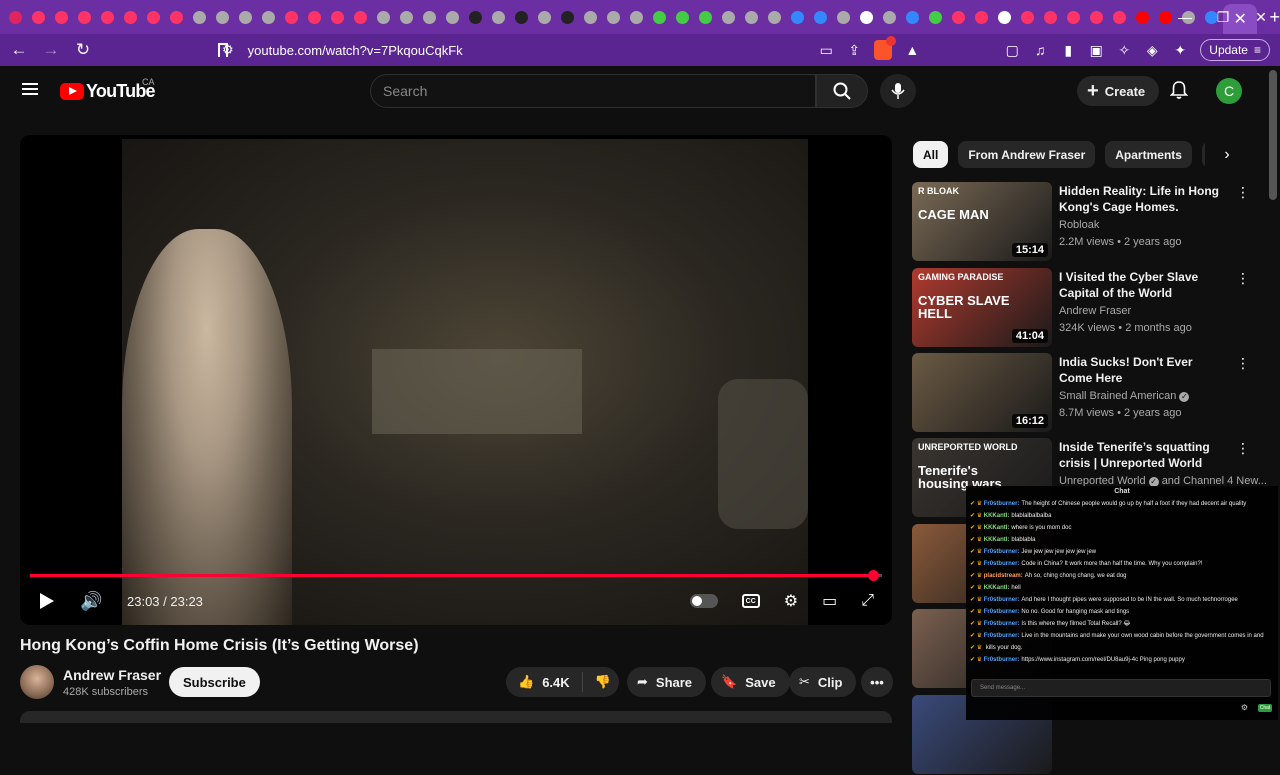  What do you see at coordinates (829, 601) in the screenshot?
I see `theater-mode-icon: ▭` at bounding box center [829, 601].